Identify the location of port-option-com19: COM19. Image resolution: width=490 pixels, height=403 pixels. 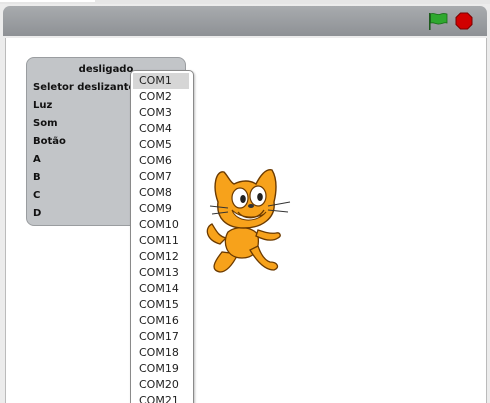
(161, 369).